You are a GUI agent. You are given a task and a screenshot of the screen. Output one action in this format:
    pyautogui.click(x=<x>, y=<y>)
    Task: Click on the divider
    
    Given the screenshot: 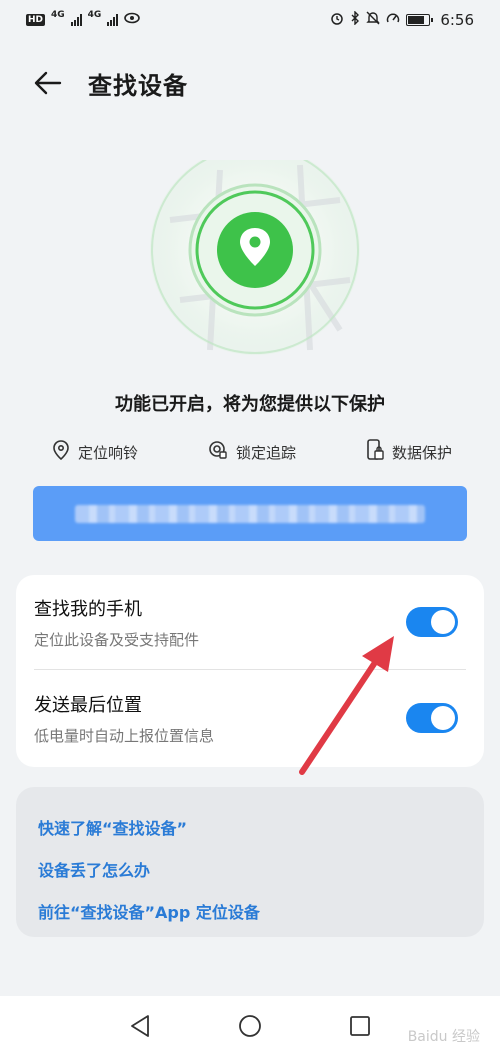 What is the action you would take?
    pyautogui.click(x=250, y=669)
    